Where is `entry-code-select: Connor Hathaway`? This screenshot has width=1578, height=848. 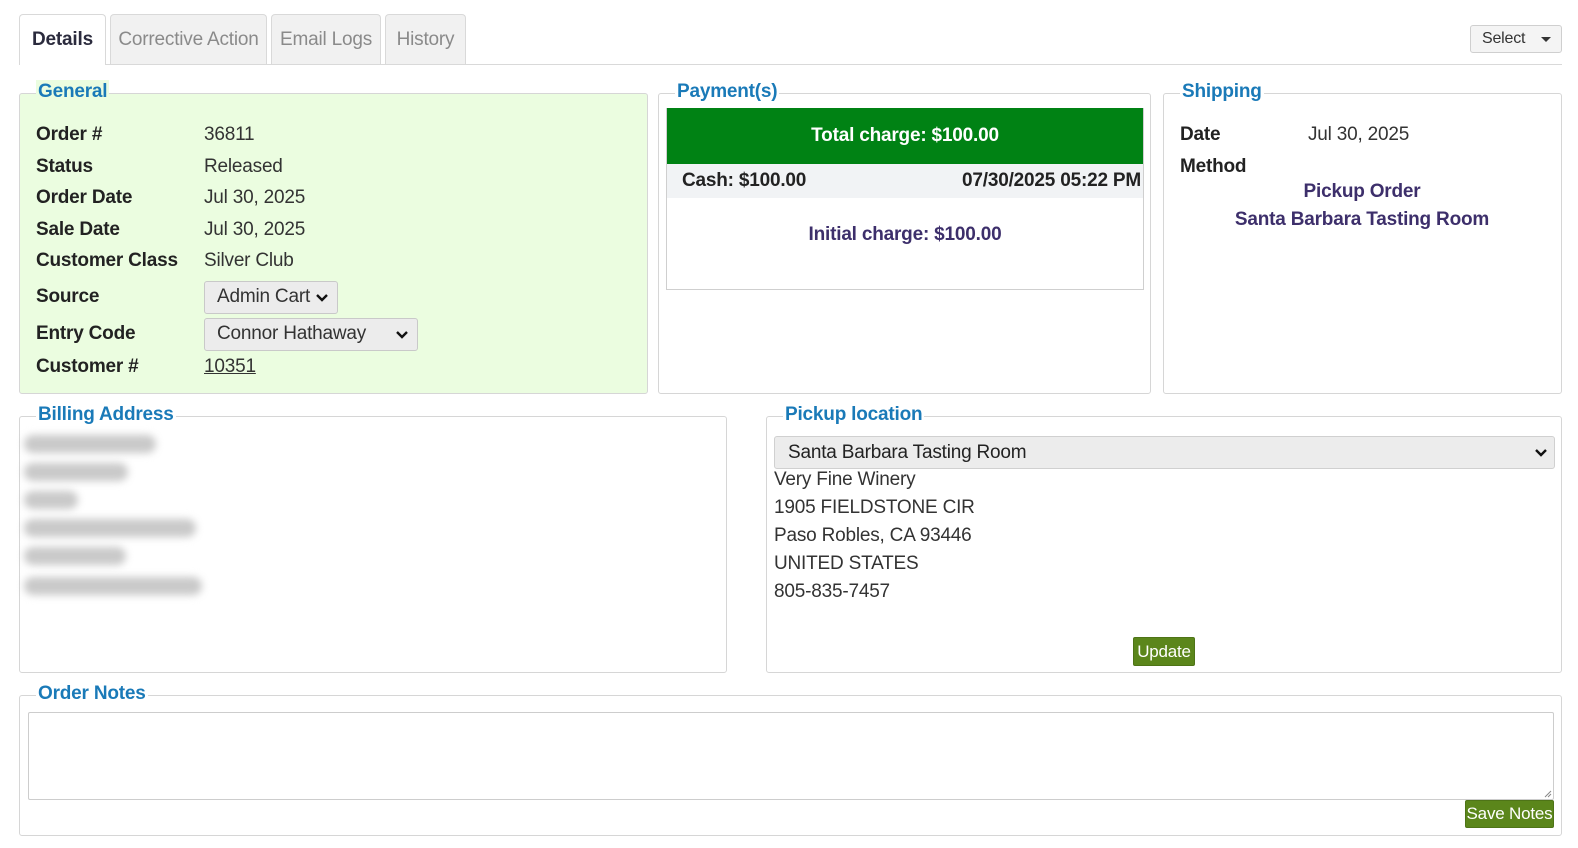 entry-code-select: Connor Hathaway is located at coordinates (311, 334).